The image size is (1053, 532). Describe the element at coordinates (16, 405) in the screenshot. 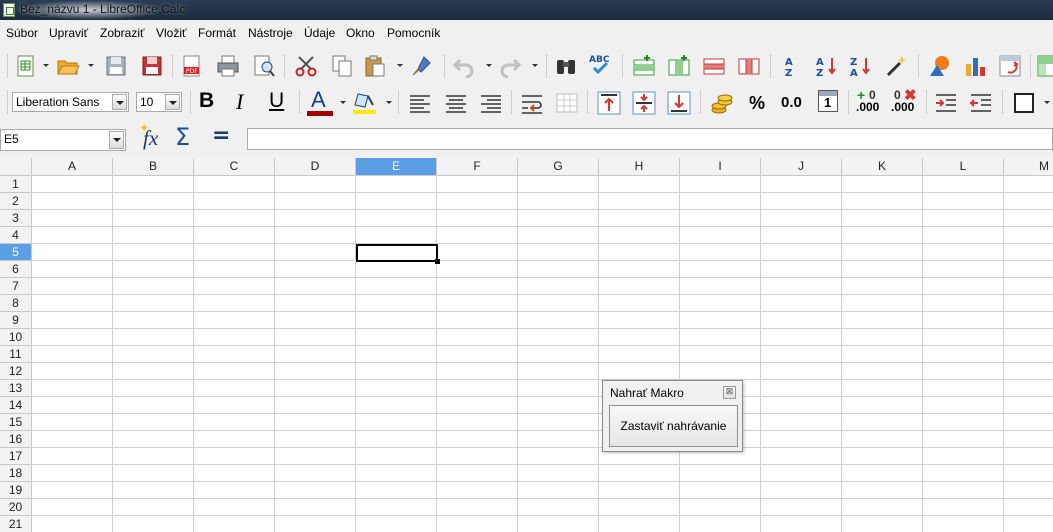

I see `row-header-14: 14` at that location.